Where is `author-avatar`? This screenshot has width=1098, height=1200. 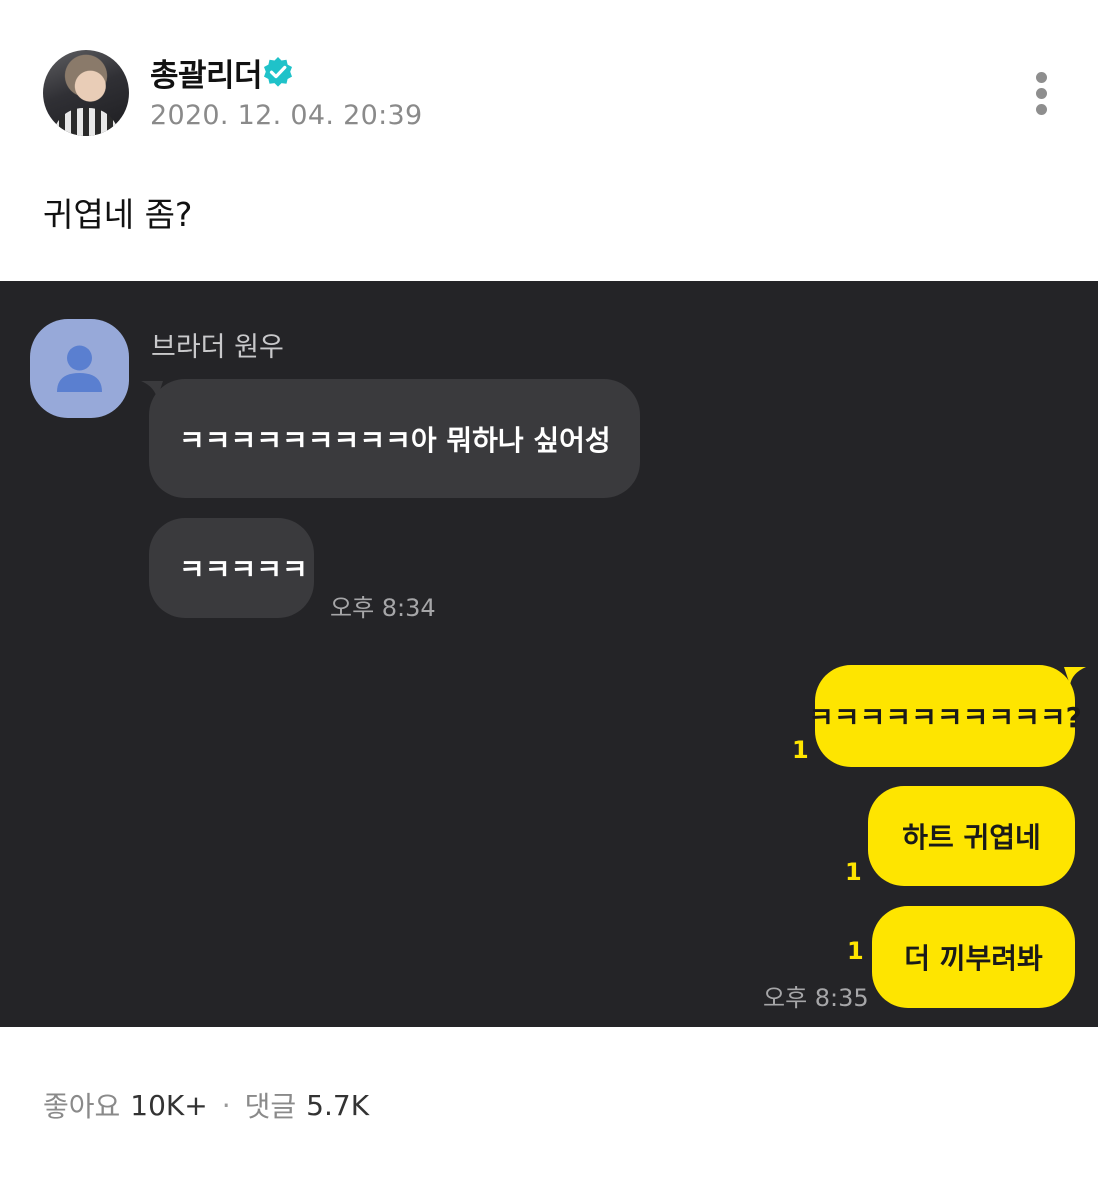 author-avatar is located at coordinates (86, 93).